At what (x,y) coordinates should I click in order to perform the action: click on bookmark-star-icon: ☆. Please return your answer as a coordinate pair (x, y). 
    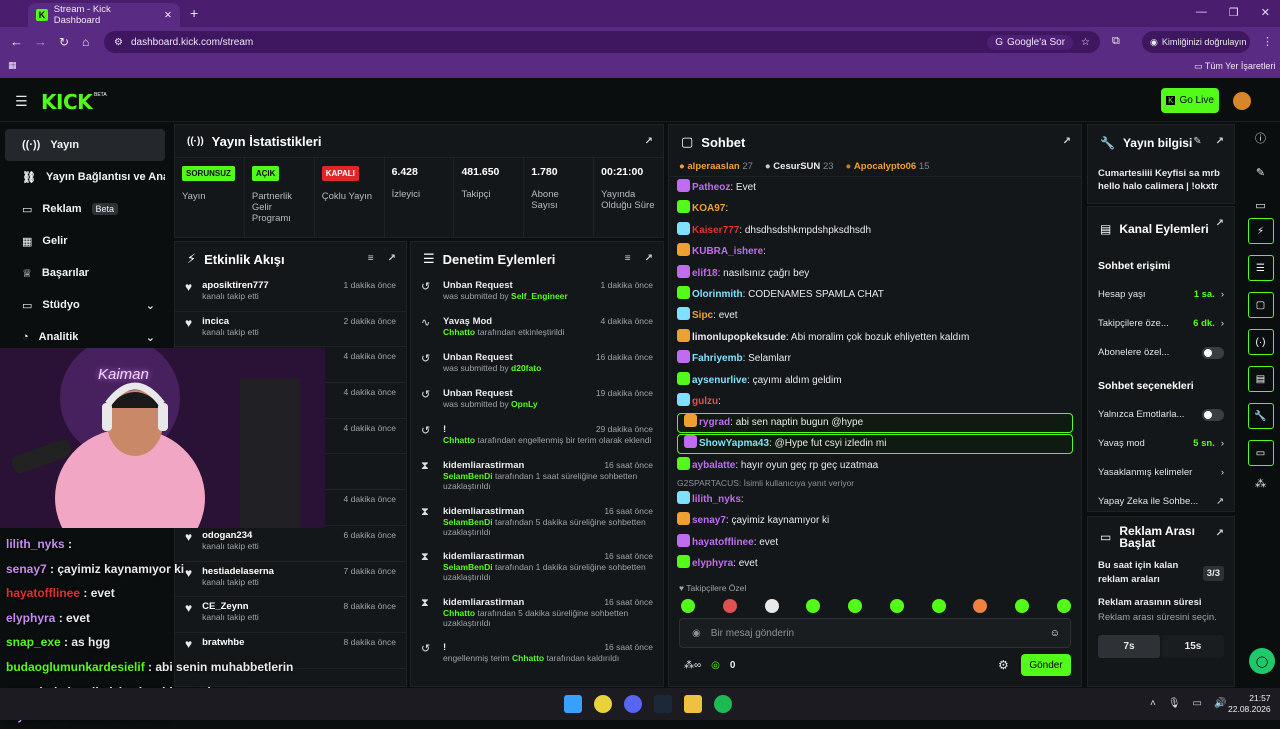
    Looking at the image, I should click on (1085, 42).